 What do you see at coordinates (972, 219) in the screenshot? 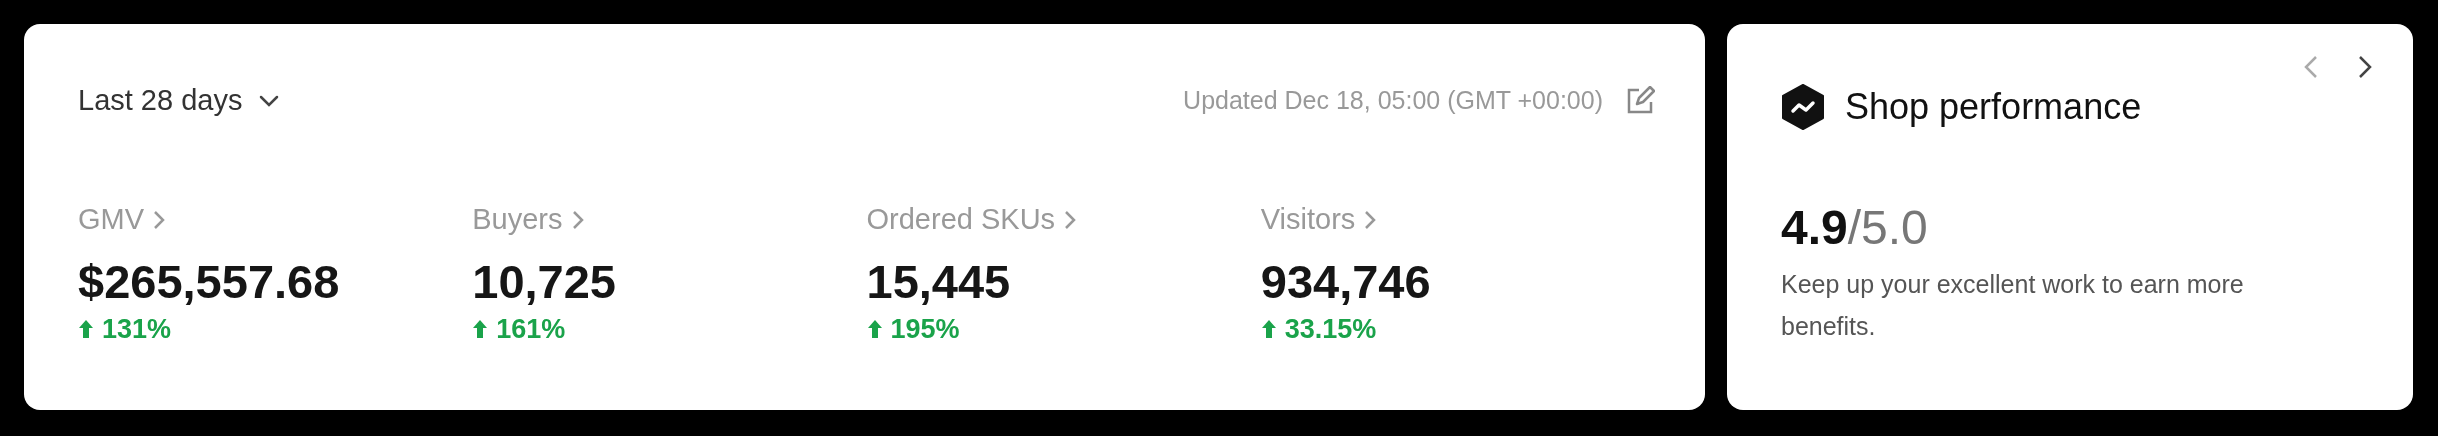
I see `metric-link: Ordered SKUs` at bounding box center [972, 219].